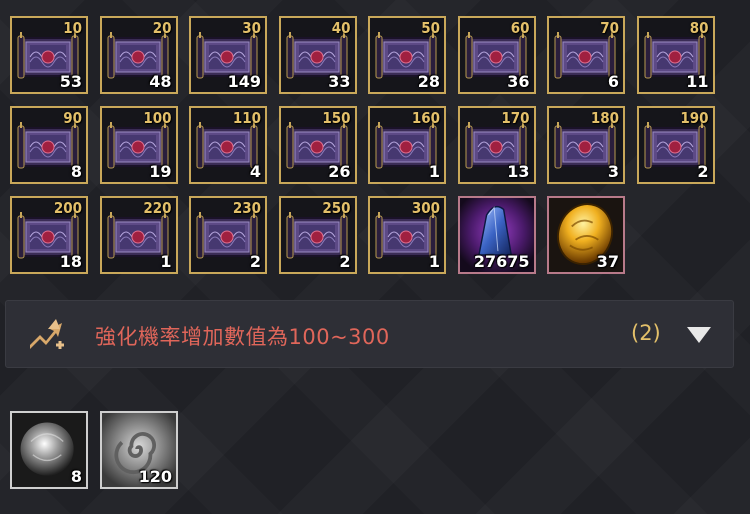  Describe the element at coordinates (586, 145) in the screenshot. I see `scroll-slot: 180 3` at that location.